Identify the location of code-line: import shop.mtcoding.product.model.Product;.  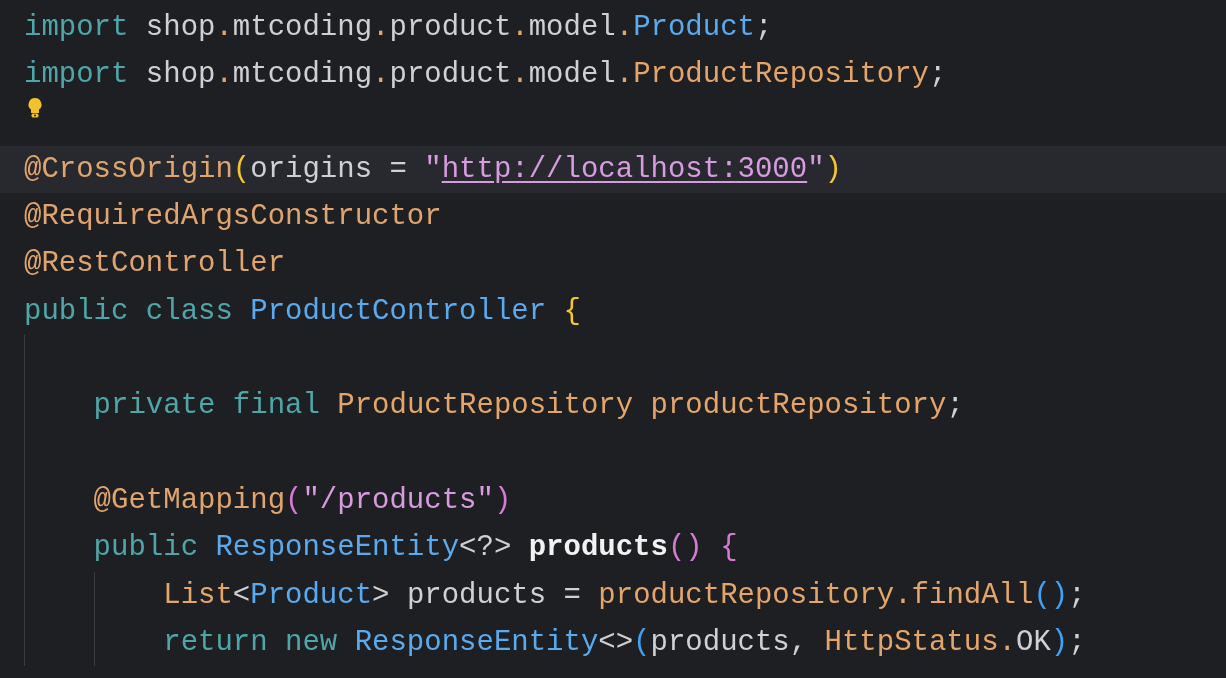
(398, 28).